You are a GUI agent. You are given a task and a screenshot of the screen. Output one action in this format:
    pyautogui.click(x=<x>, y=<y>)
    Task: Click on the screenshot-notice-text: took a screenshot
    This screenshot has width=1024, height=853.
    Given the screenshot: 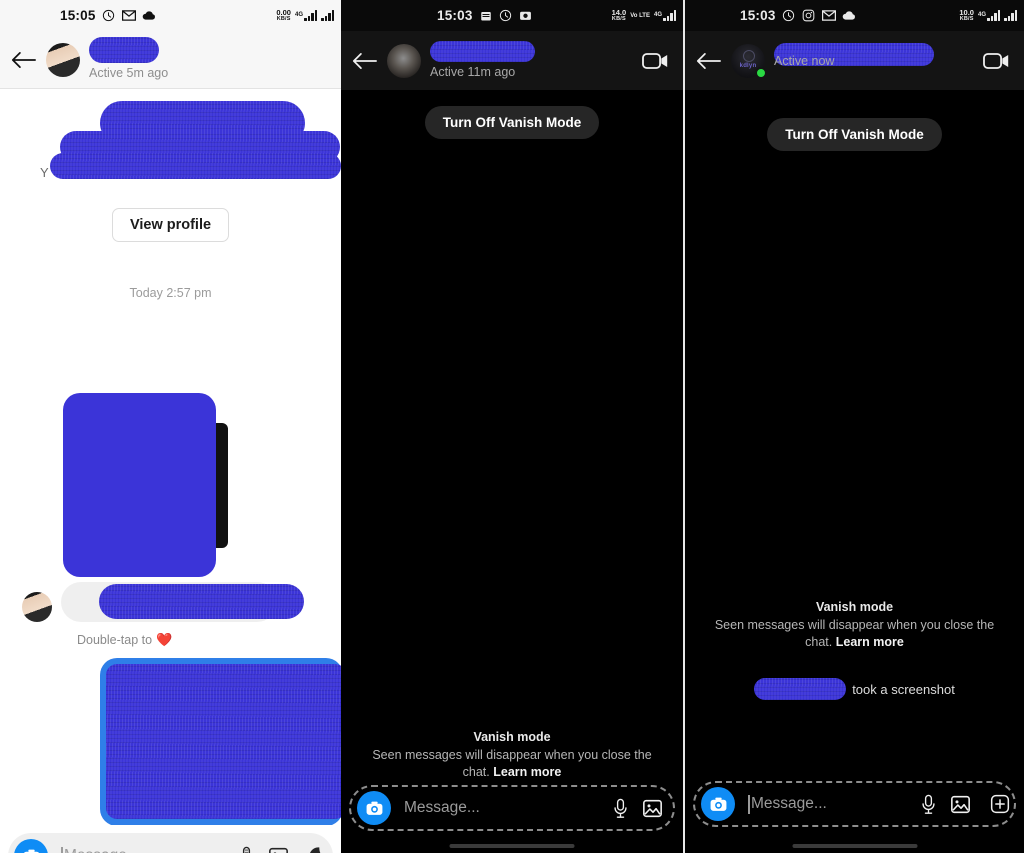 What is the action you would take?
    pyautogui.click(x=903, y=689)
    